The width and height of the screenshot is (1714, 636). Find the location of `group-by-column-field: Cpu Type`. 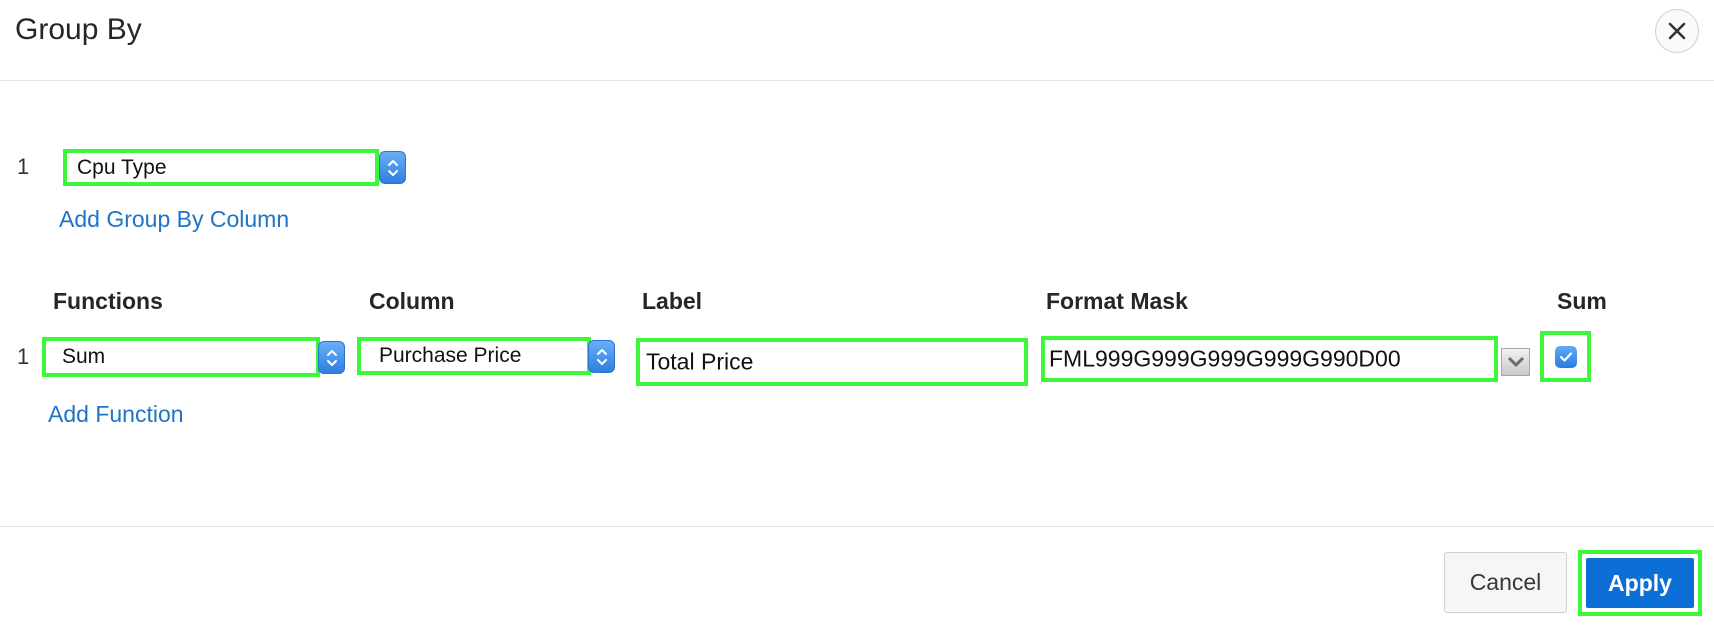

group-by-column-field: Cpu Type is located at coordinates (221, 167).